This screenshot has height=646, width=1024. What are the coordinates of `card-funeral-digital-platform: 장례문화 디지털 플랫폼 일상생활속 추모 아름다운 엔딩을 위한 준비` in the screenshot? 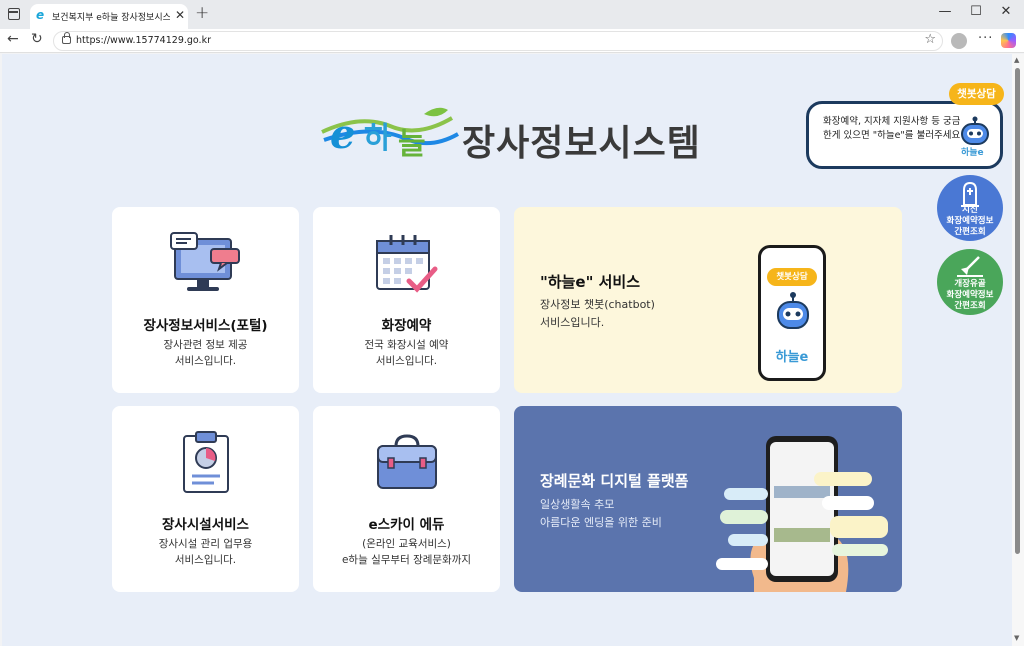 It's located at (708, 499).